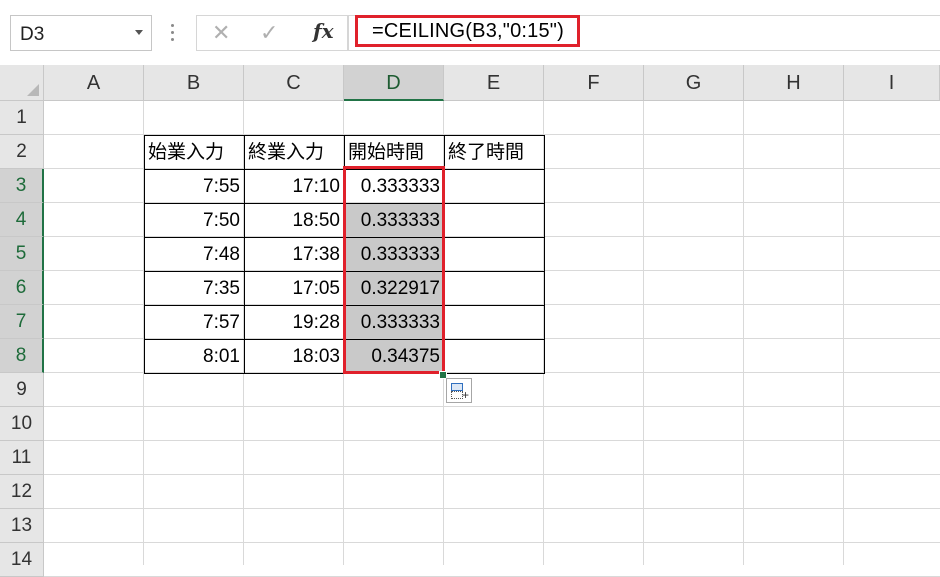  I want to click on formula-buttons: ✕ ✓ fx, so click(272, 33).